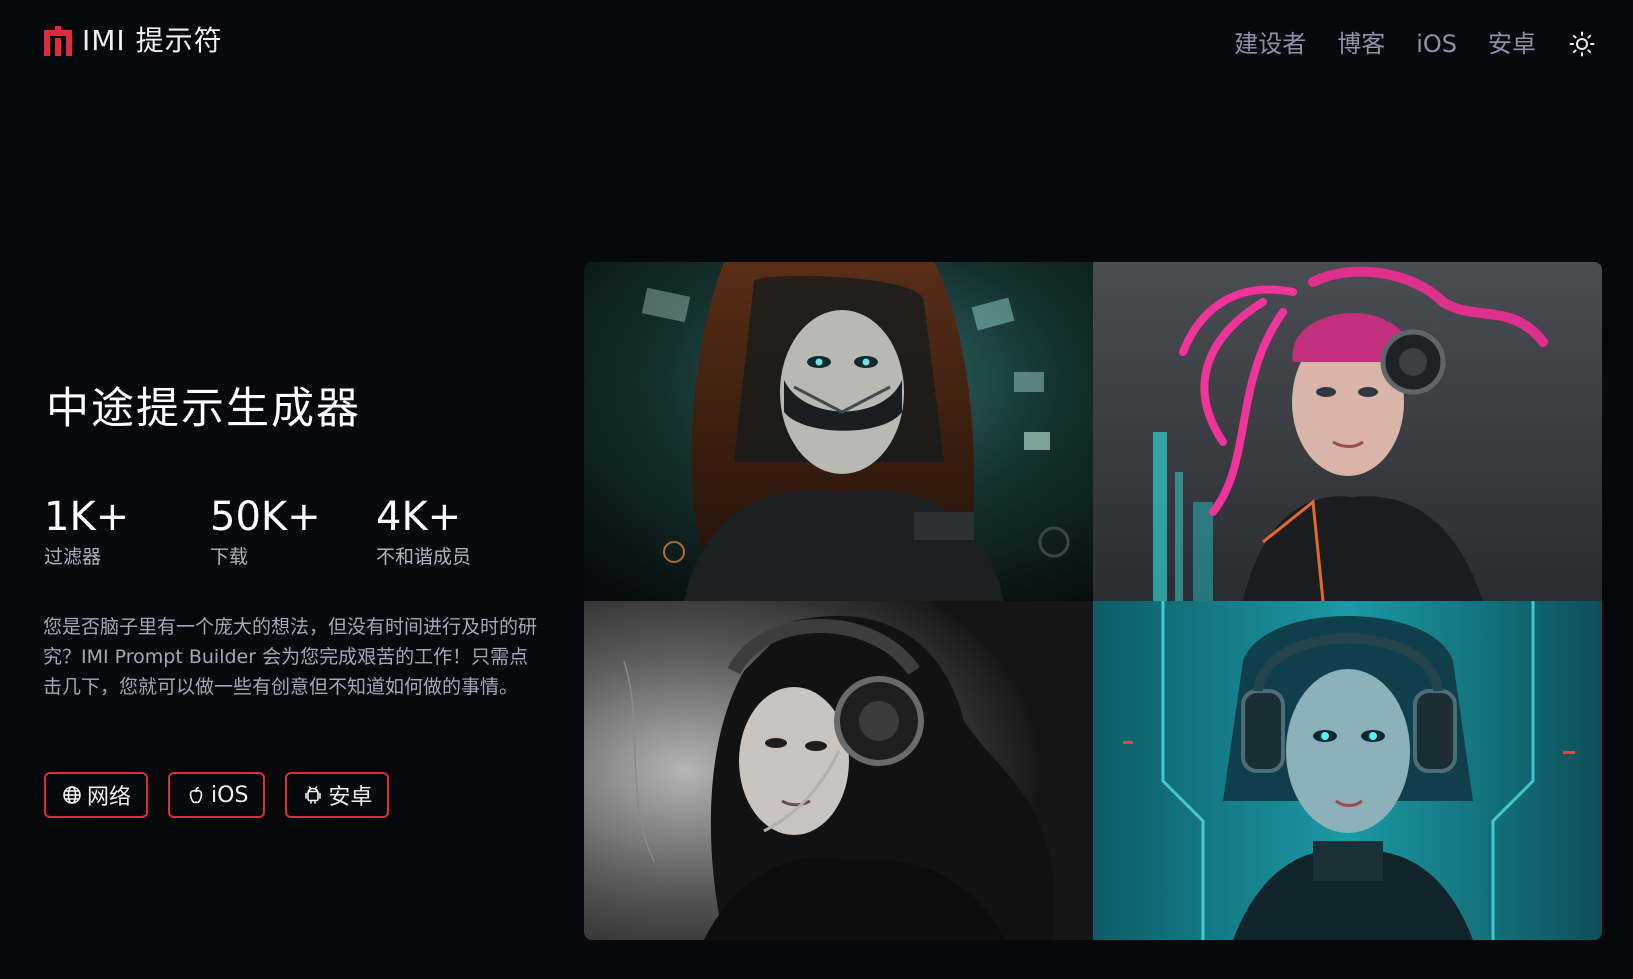  What do you see at coordinates (230, 795) in the screenshot?
I see `ios-button-label: iOS` at bounding box center [230, 795].